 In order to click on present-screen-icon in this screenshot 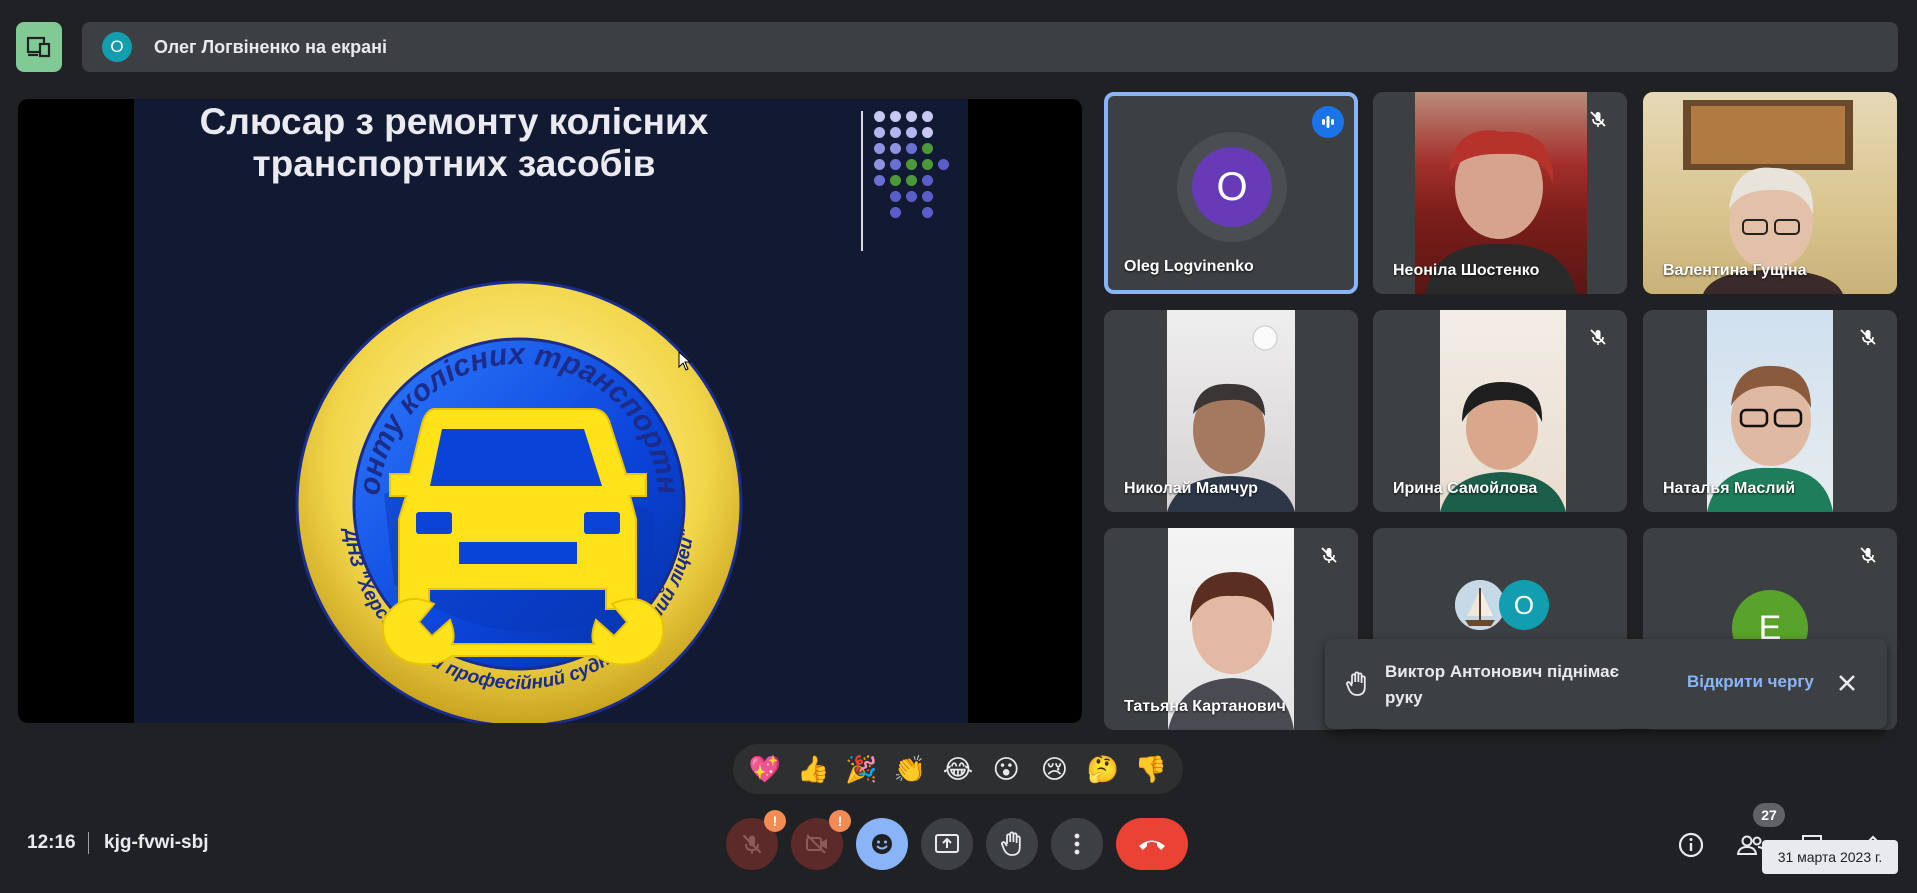, I will do `click(38, 47)`.